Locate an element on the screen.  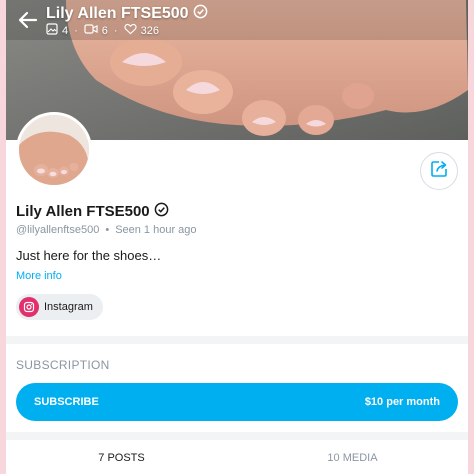
video-icon is located at coordinates (91, 30).